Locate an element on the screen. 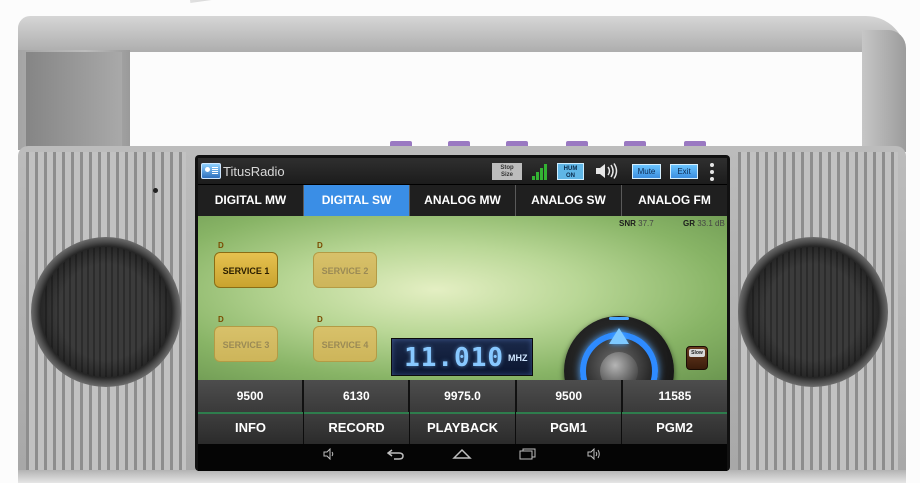 This screenshot has width=920, height=483. system-nav-bar is located at coordinates (462, 457).